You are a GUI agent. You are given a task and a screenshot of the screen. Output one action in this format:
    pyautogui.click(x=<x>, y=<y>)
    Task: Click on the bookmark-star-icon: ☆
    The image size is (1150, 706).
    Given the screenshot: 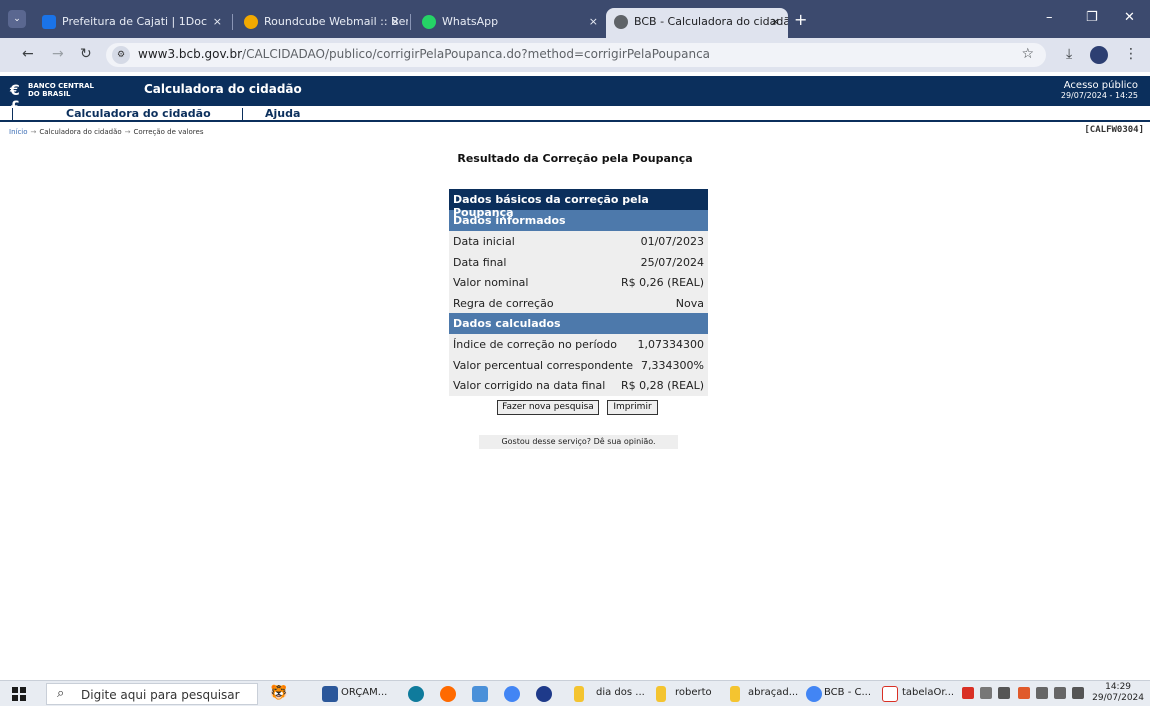 What is the action you would take?
    pyautogui.click(x=1027, y=54)
    